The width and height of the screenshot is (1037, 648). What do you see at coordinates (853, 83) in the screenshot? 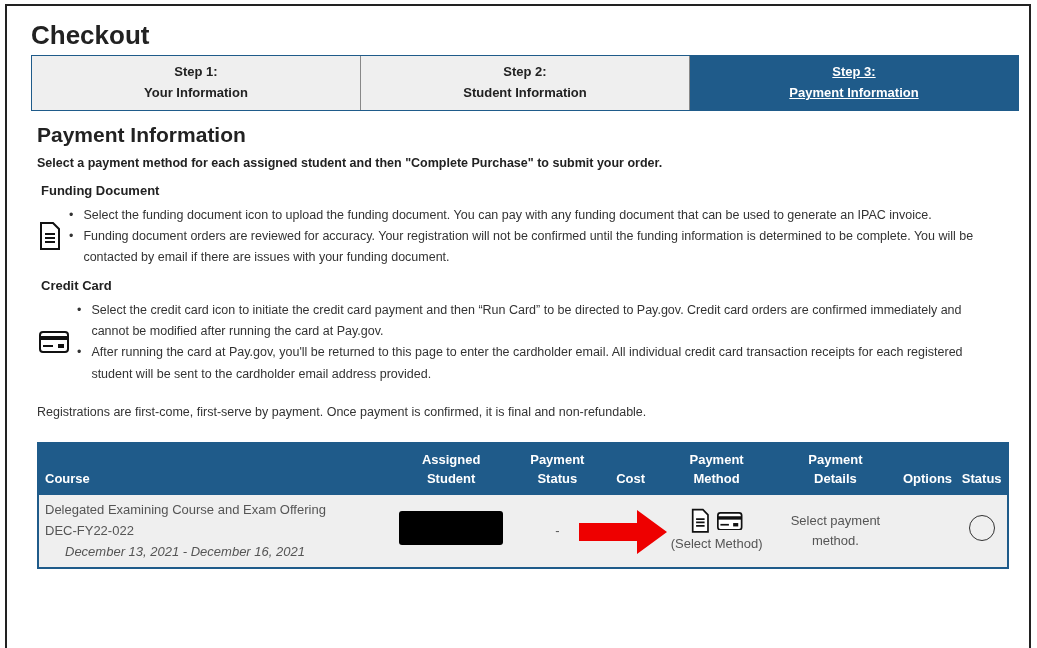
I see `step-tab: Step 3: Payment Information` at bounding box center [853, 83].